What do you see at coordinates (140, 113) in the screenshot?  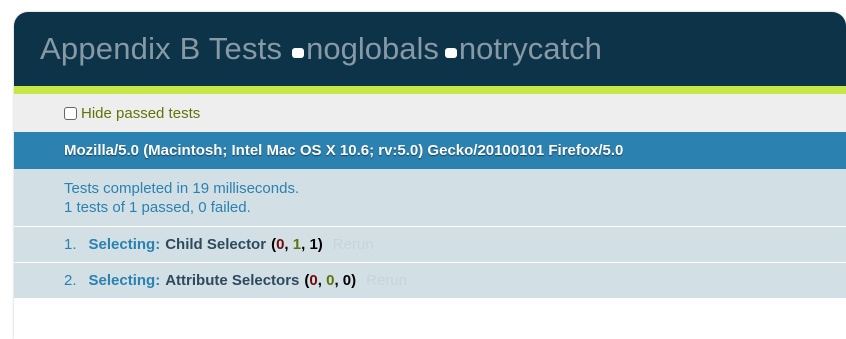 I see `hide-passed-label: Hide passed tests` at bounding box center [140, 113].